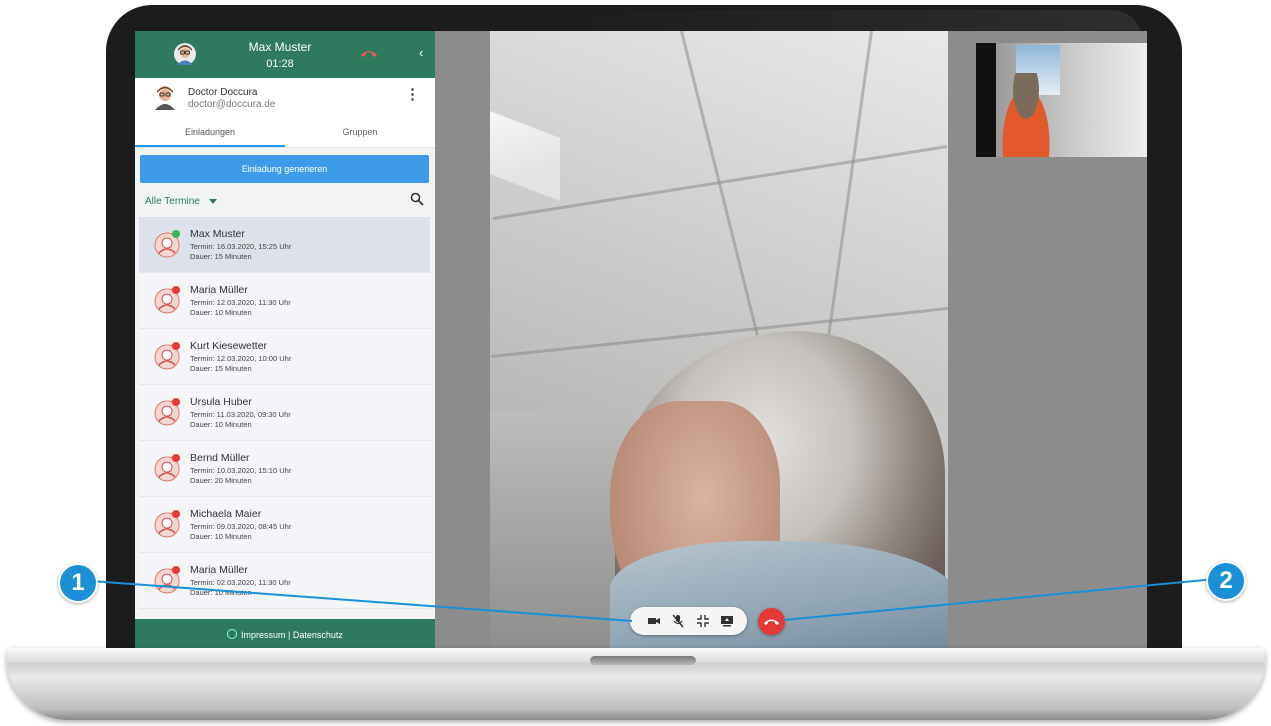  What do you see at coordinates (412, 94) in the screenshot?
I see `more-vert-icon: ⋮` at bounding box center [412, 94].